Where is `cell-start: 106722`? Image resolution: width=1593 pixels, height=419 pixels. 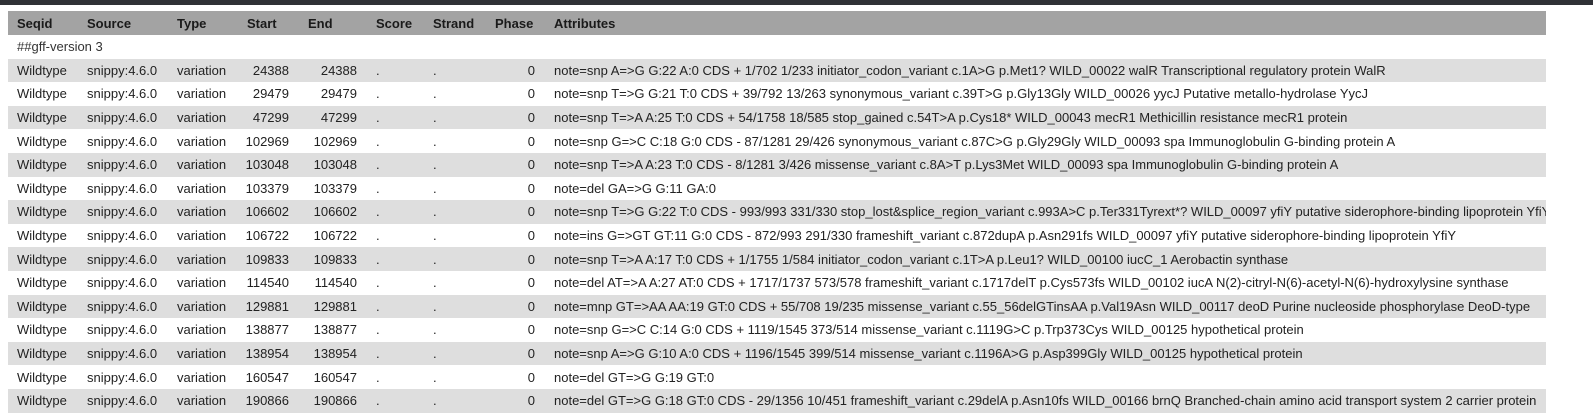
cell-start: 106722 is located at coordinates (268, 235).